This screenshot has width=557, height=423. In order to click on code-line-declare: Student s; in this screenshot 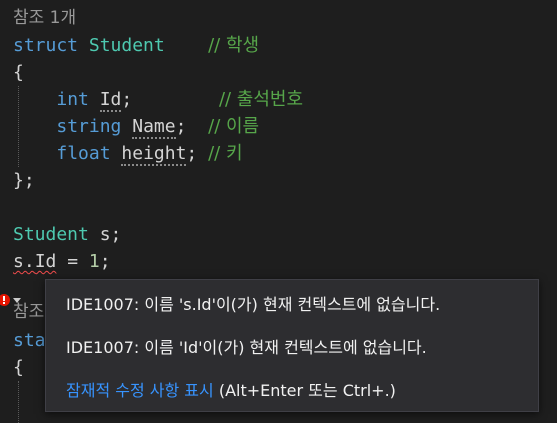, I will do `click(67, 234)`.